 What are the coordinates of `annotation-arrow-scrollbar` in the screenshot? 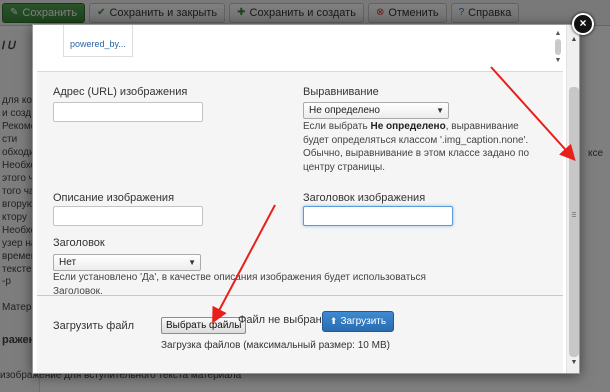 It's located at (533, 113).